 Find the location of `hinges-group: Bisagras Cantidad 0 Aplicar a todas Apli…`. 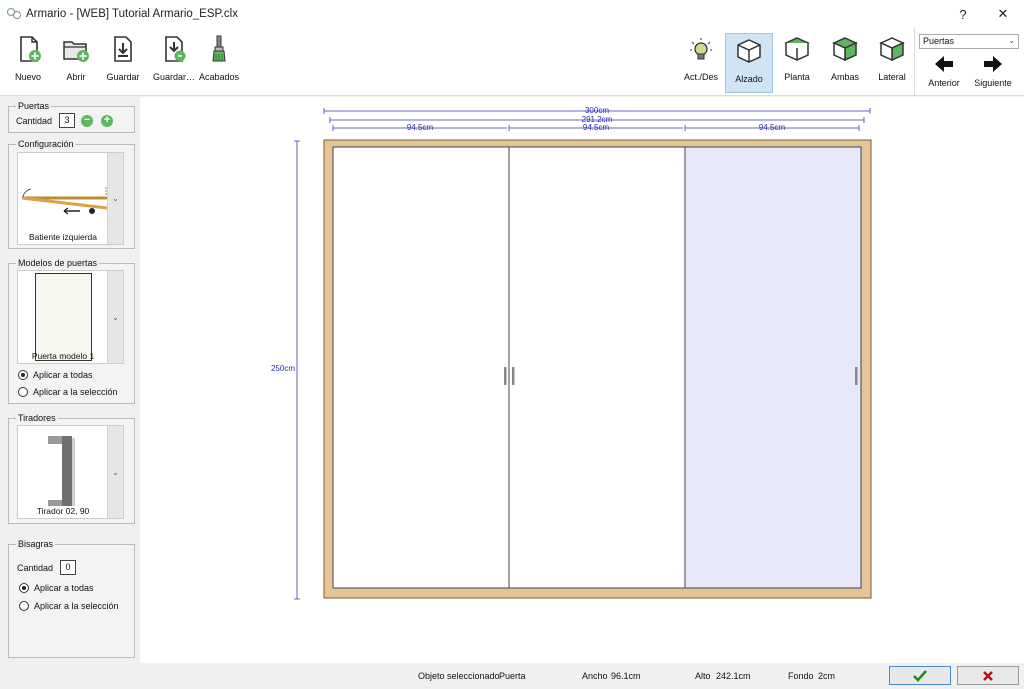

hinges-group: Bisagras Cantidad 0 Aplicar a todas Apli… is located at coordinates (71, 598).